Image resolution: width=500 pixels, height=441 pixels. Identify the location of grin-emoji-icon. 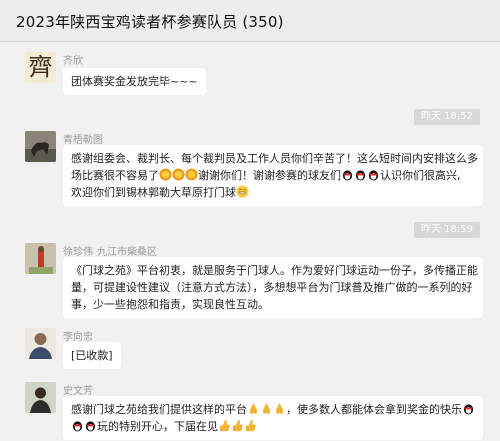
(242, 191).